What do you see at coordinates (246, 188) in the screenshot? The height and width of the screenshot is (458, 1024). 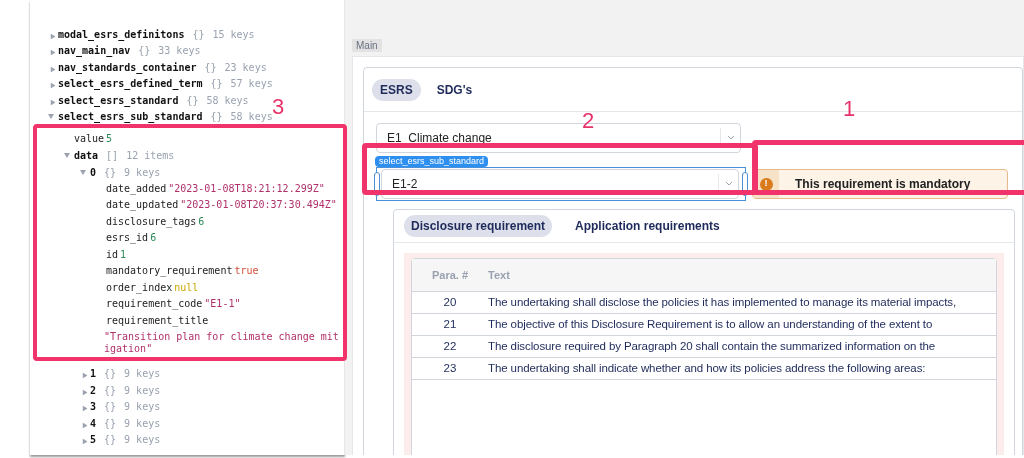 I see `tree-value: "2023-01-08T18:21:12.299Z"` at bounding box center [246, 188].